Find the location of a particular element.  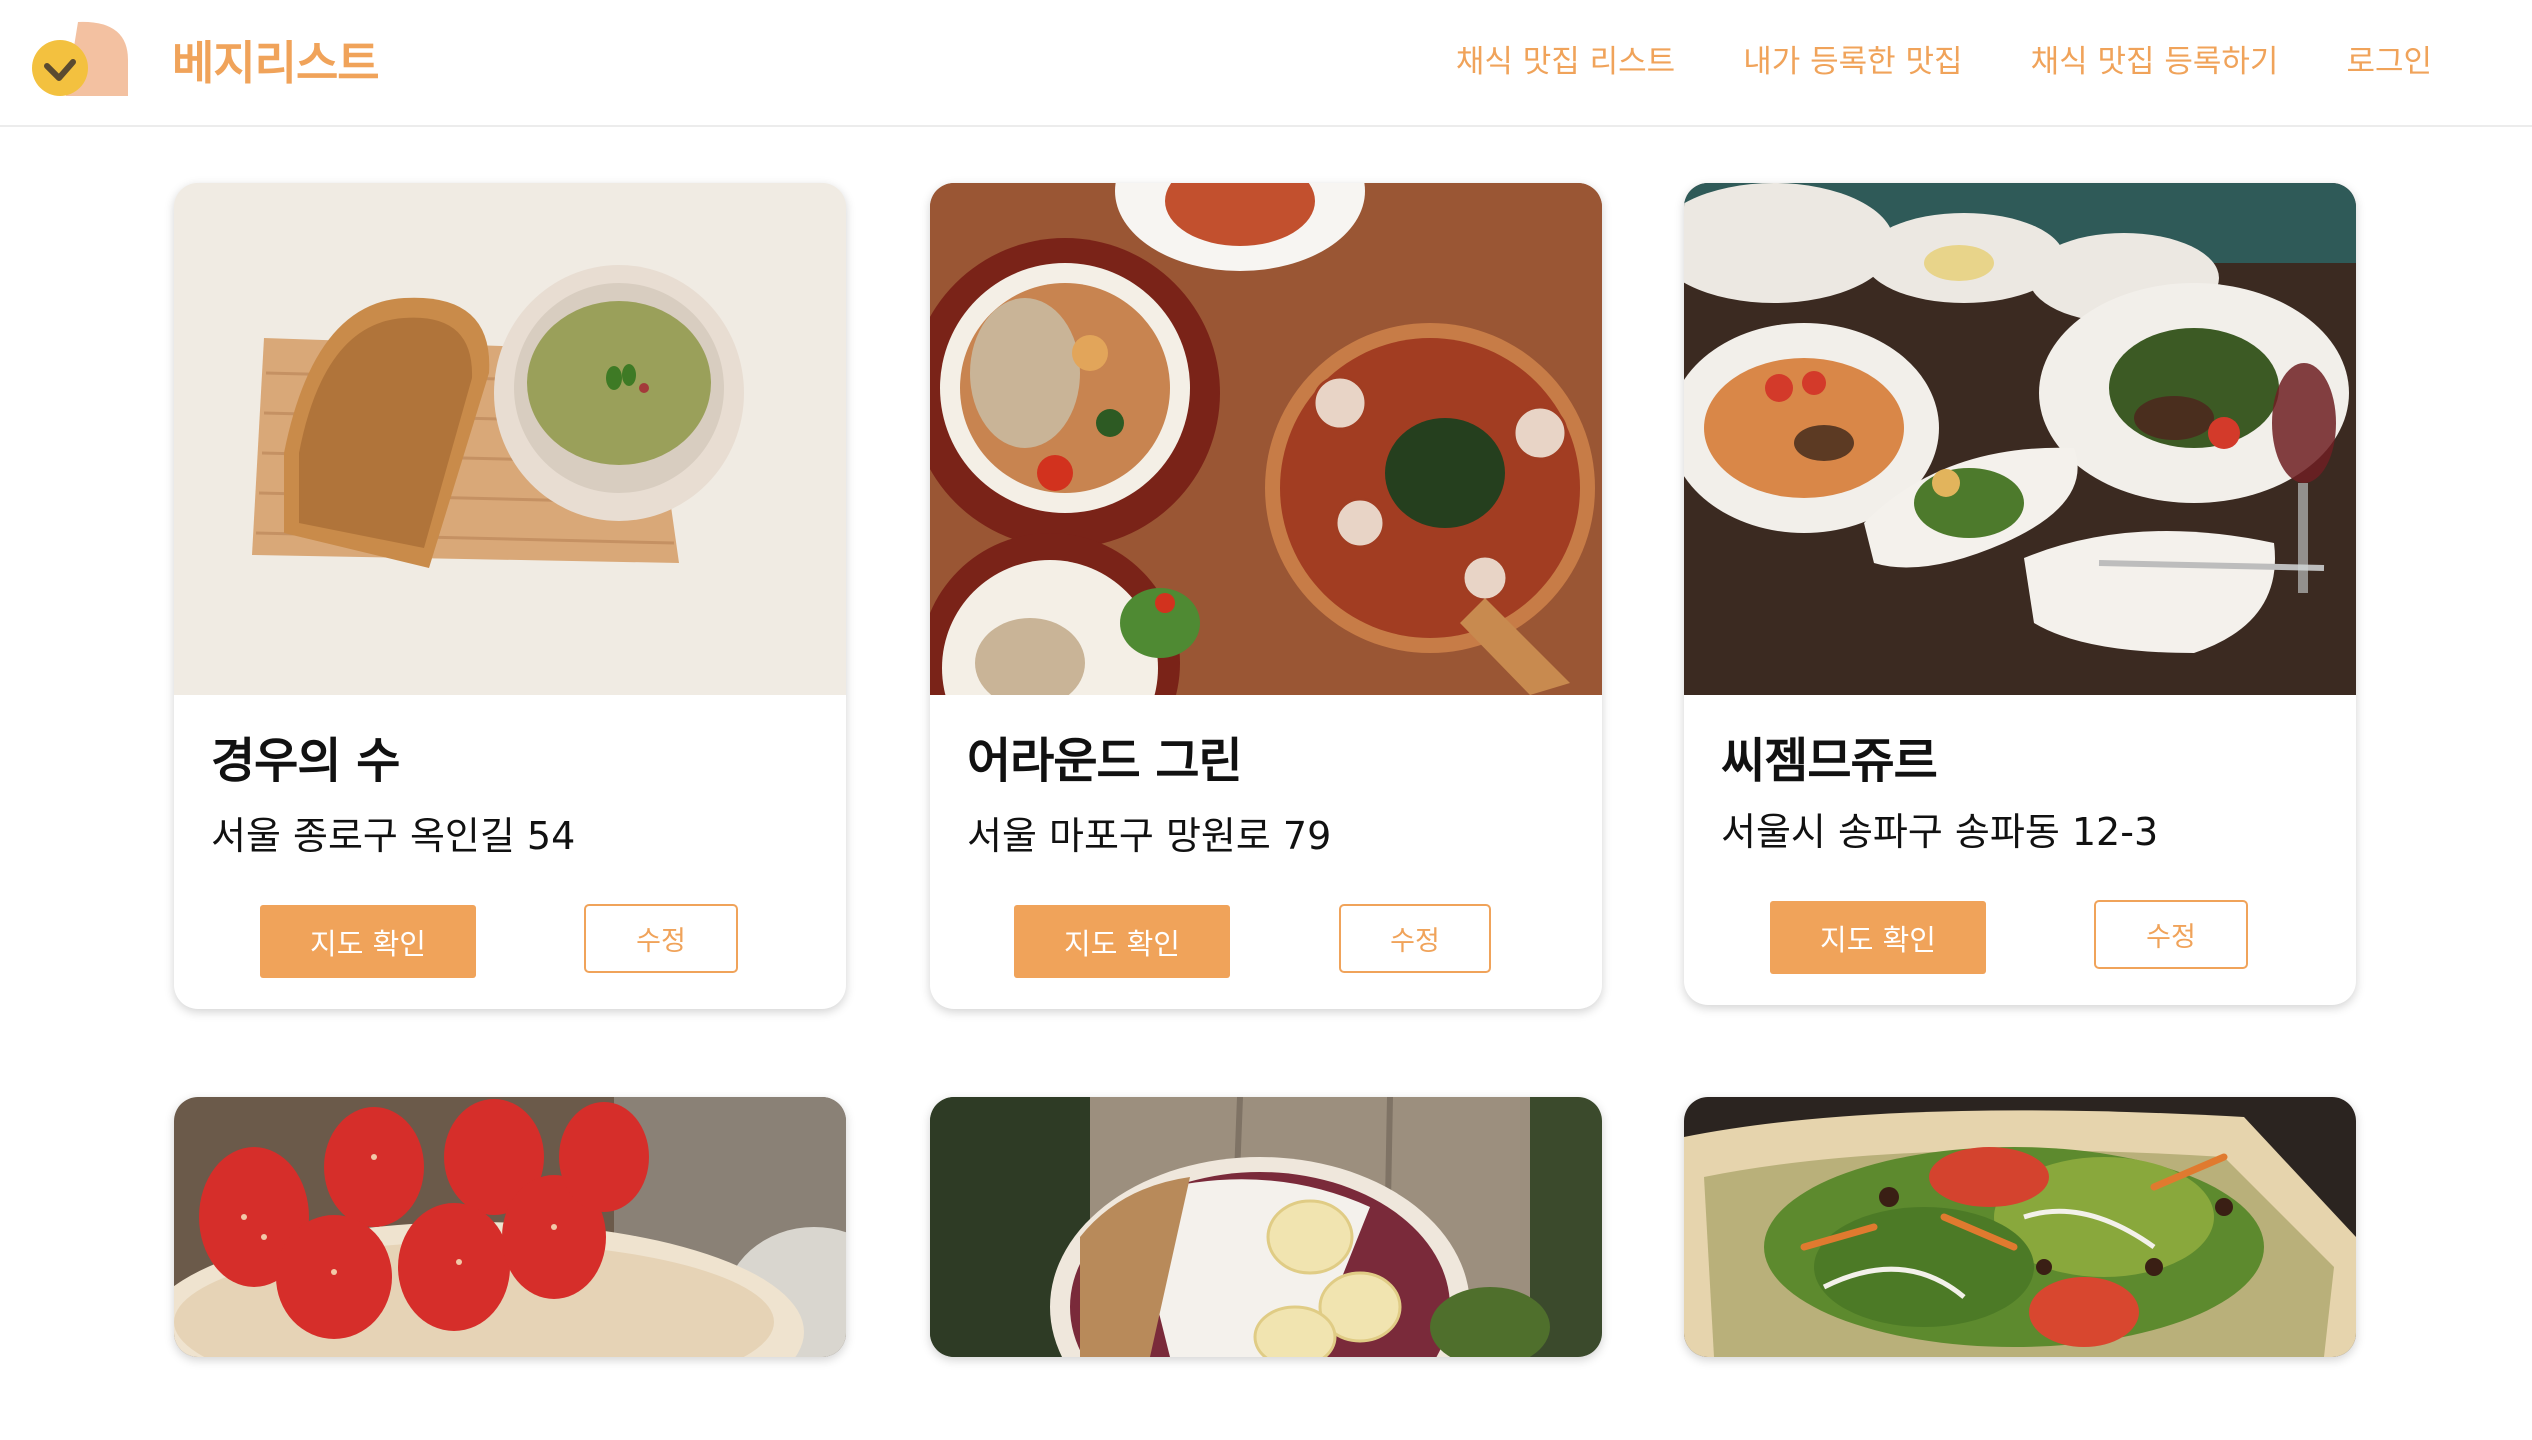

toast-and-pea-soup-photo is located at coordinates (510, 439).